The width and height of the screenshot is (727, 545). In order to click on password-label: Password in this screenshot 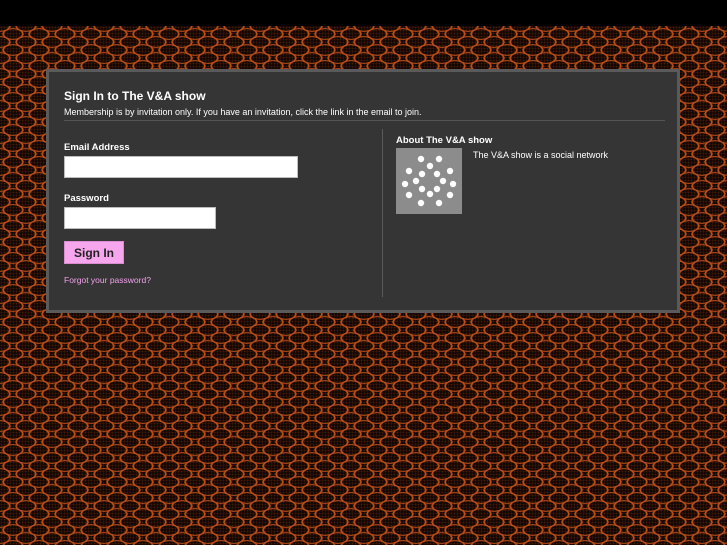, I will do `click(86, 198)`.